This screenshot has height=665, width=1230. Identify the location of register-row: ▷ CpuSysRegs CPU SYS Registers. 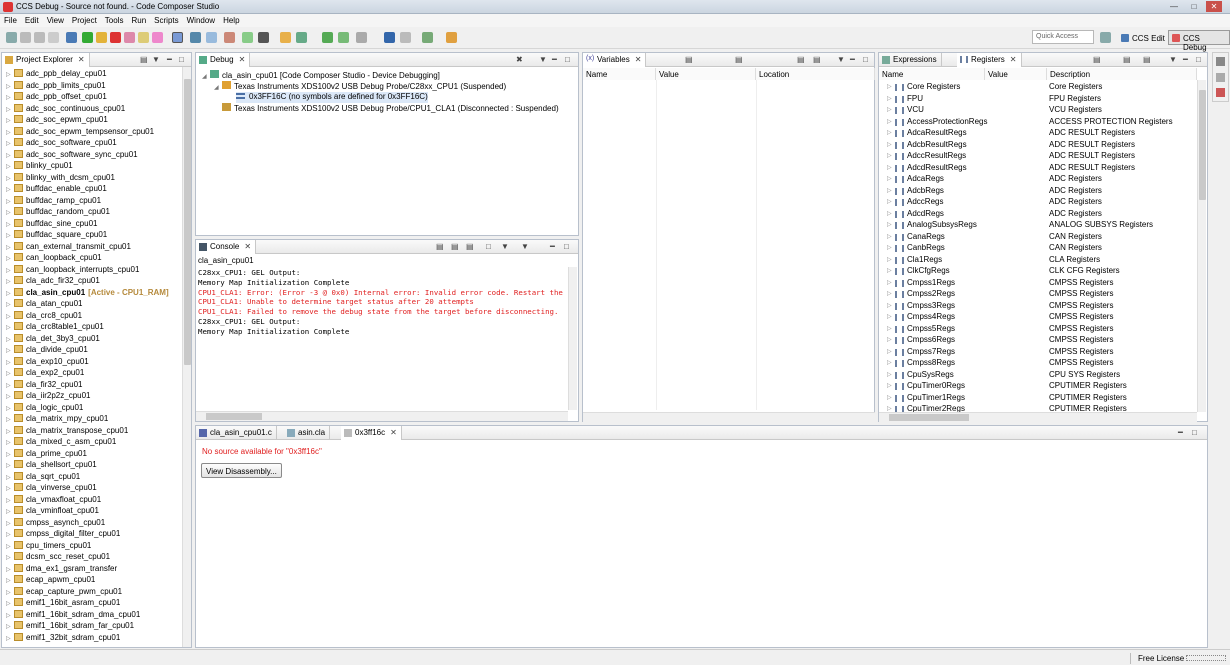
(1038, 376).